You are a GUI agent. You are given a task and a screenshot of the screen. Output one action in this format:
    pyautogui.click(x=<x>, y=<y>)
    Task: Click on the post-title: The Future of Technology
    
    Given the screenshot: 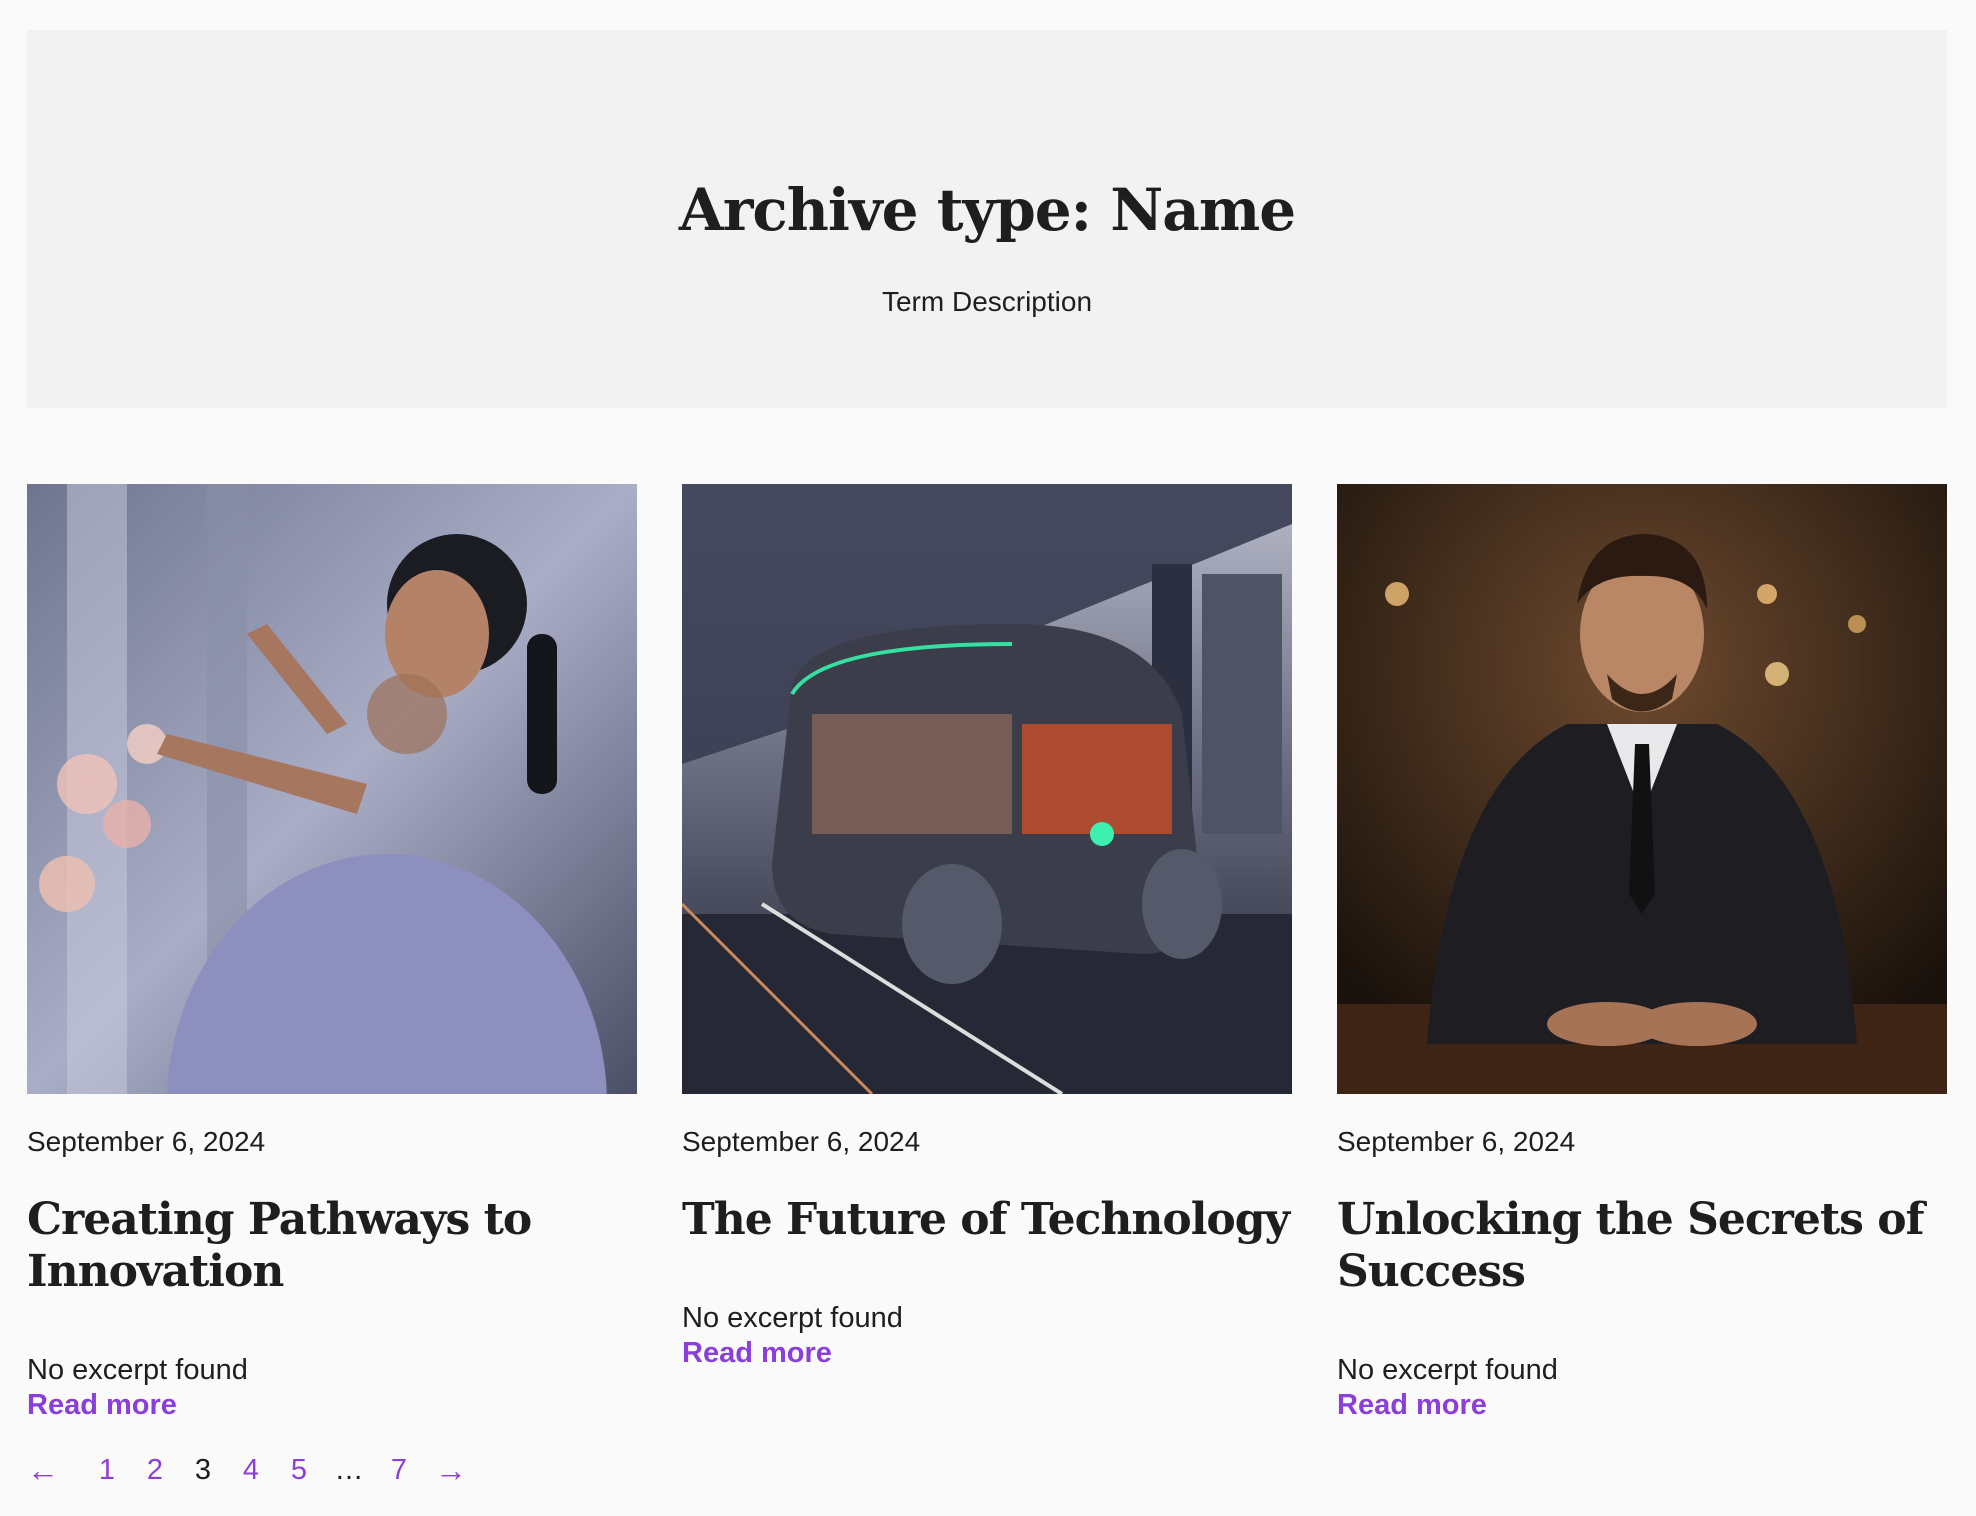 What is the action you would take?
    pyautogui.click(x=992, y=1220)
    